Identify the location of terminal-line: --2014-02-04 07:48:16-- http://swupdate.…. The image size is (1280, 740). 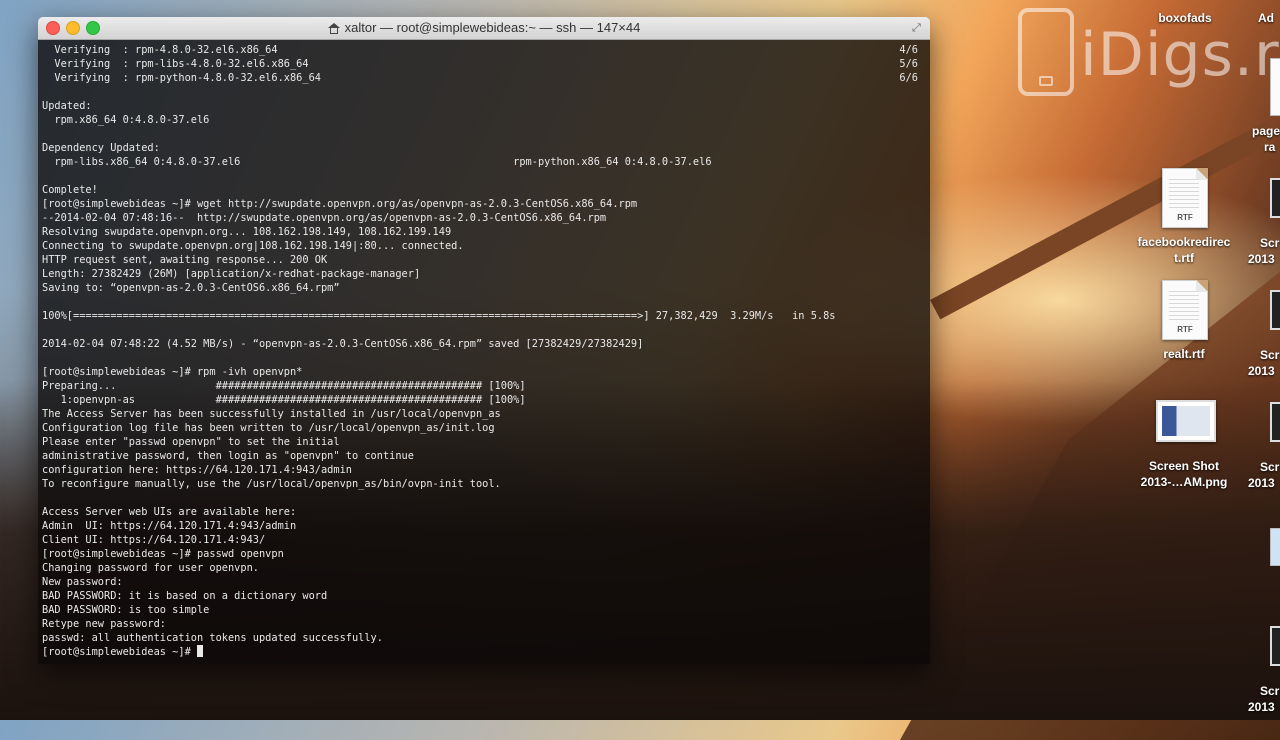
(484, 218).